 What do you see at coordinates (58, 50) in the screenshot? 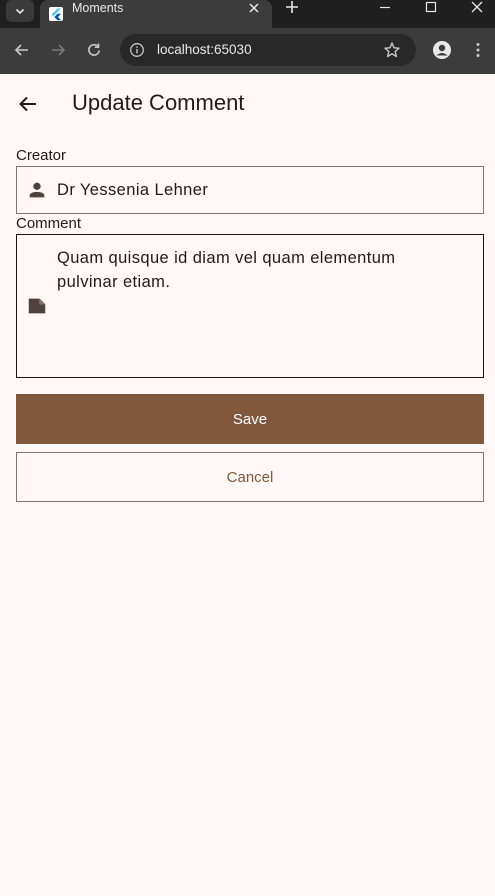
I see `forward-navigation-icon` at bounding box center [58, 50].